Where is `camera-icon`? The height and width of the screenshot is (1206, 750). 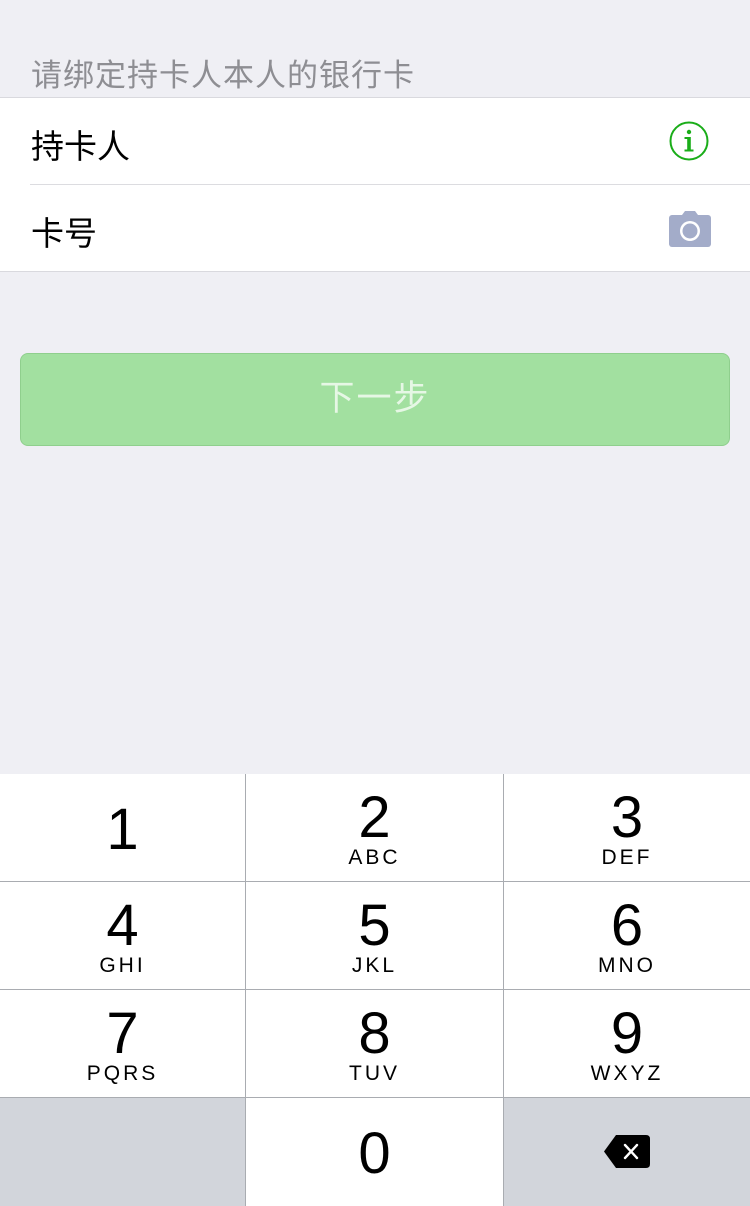 camera-icon is located at coordinates (690, 229).